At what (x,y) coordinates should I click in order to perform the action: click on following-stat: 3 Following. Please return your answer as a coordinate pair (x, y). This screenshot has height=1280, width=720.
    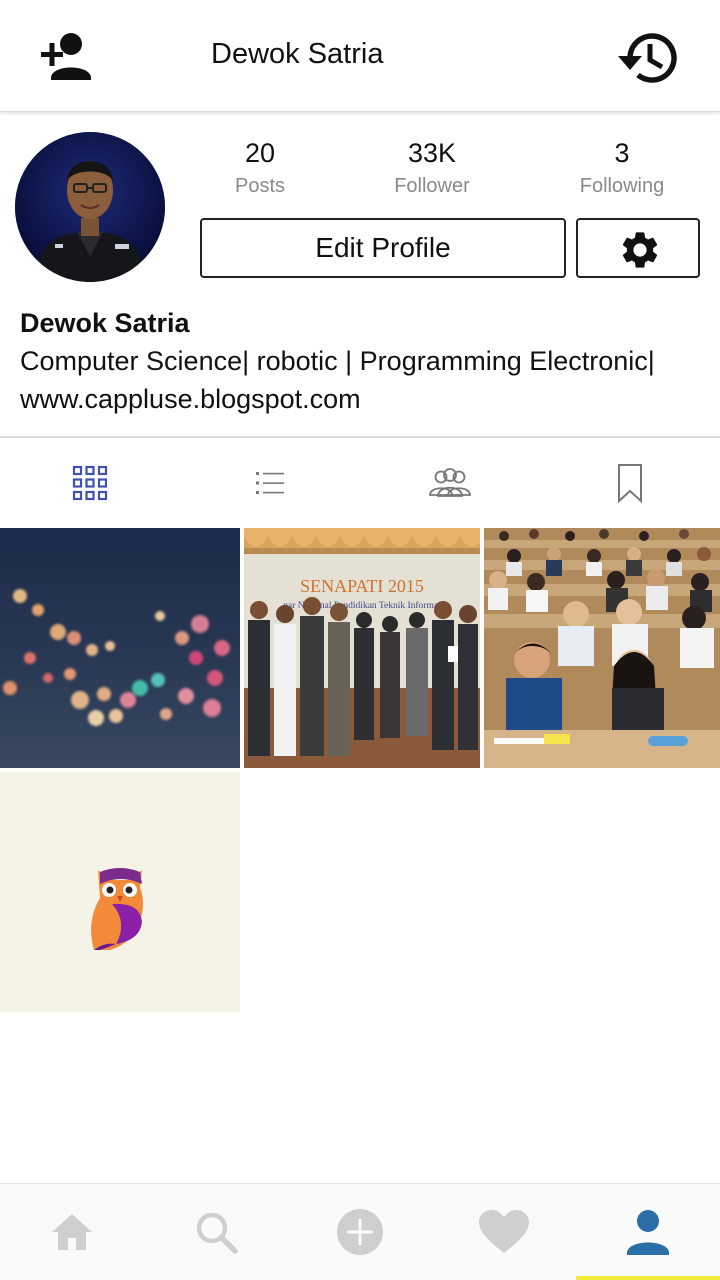
    Looking at the image, I should click on (622, 167).